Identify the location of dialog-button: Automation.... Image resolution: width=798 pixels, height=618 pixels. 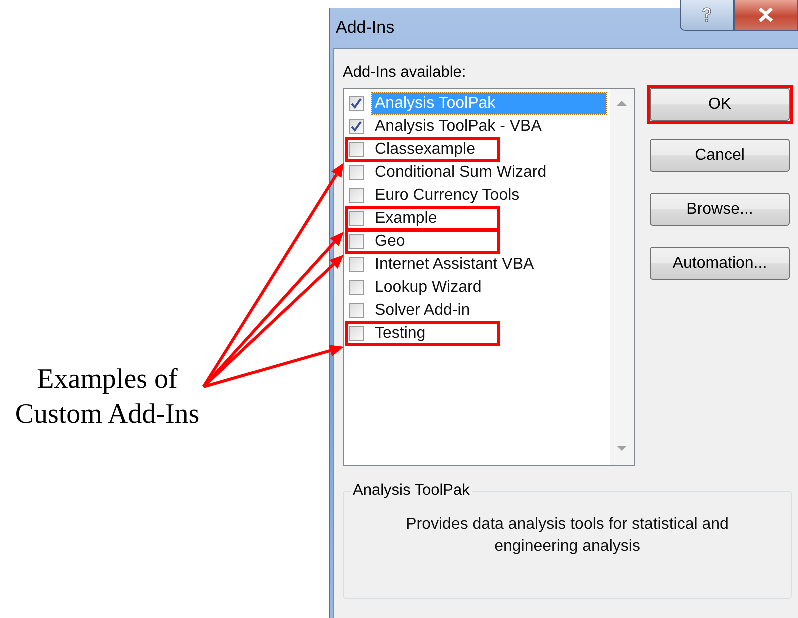
(720, 263).